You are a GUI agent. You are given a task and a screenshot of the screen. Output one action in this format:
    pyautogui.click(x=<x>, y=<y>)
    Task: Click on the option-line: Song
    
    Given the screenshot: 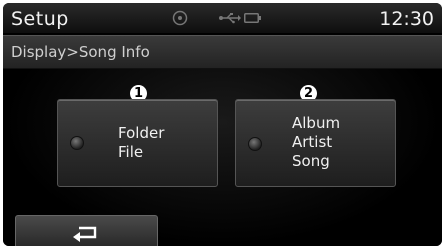 What is the action you would take?
    pyautogui.click(x=311, y=161)
    